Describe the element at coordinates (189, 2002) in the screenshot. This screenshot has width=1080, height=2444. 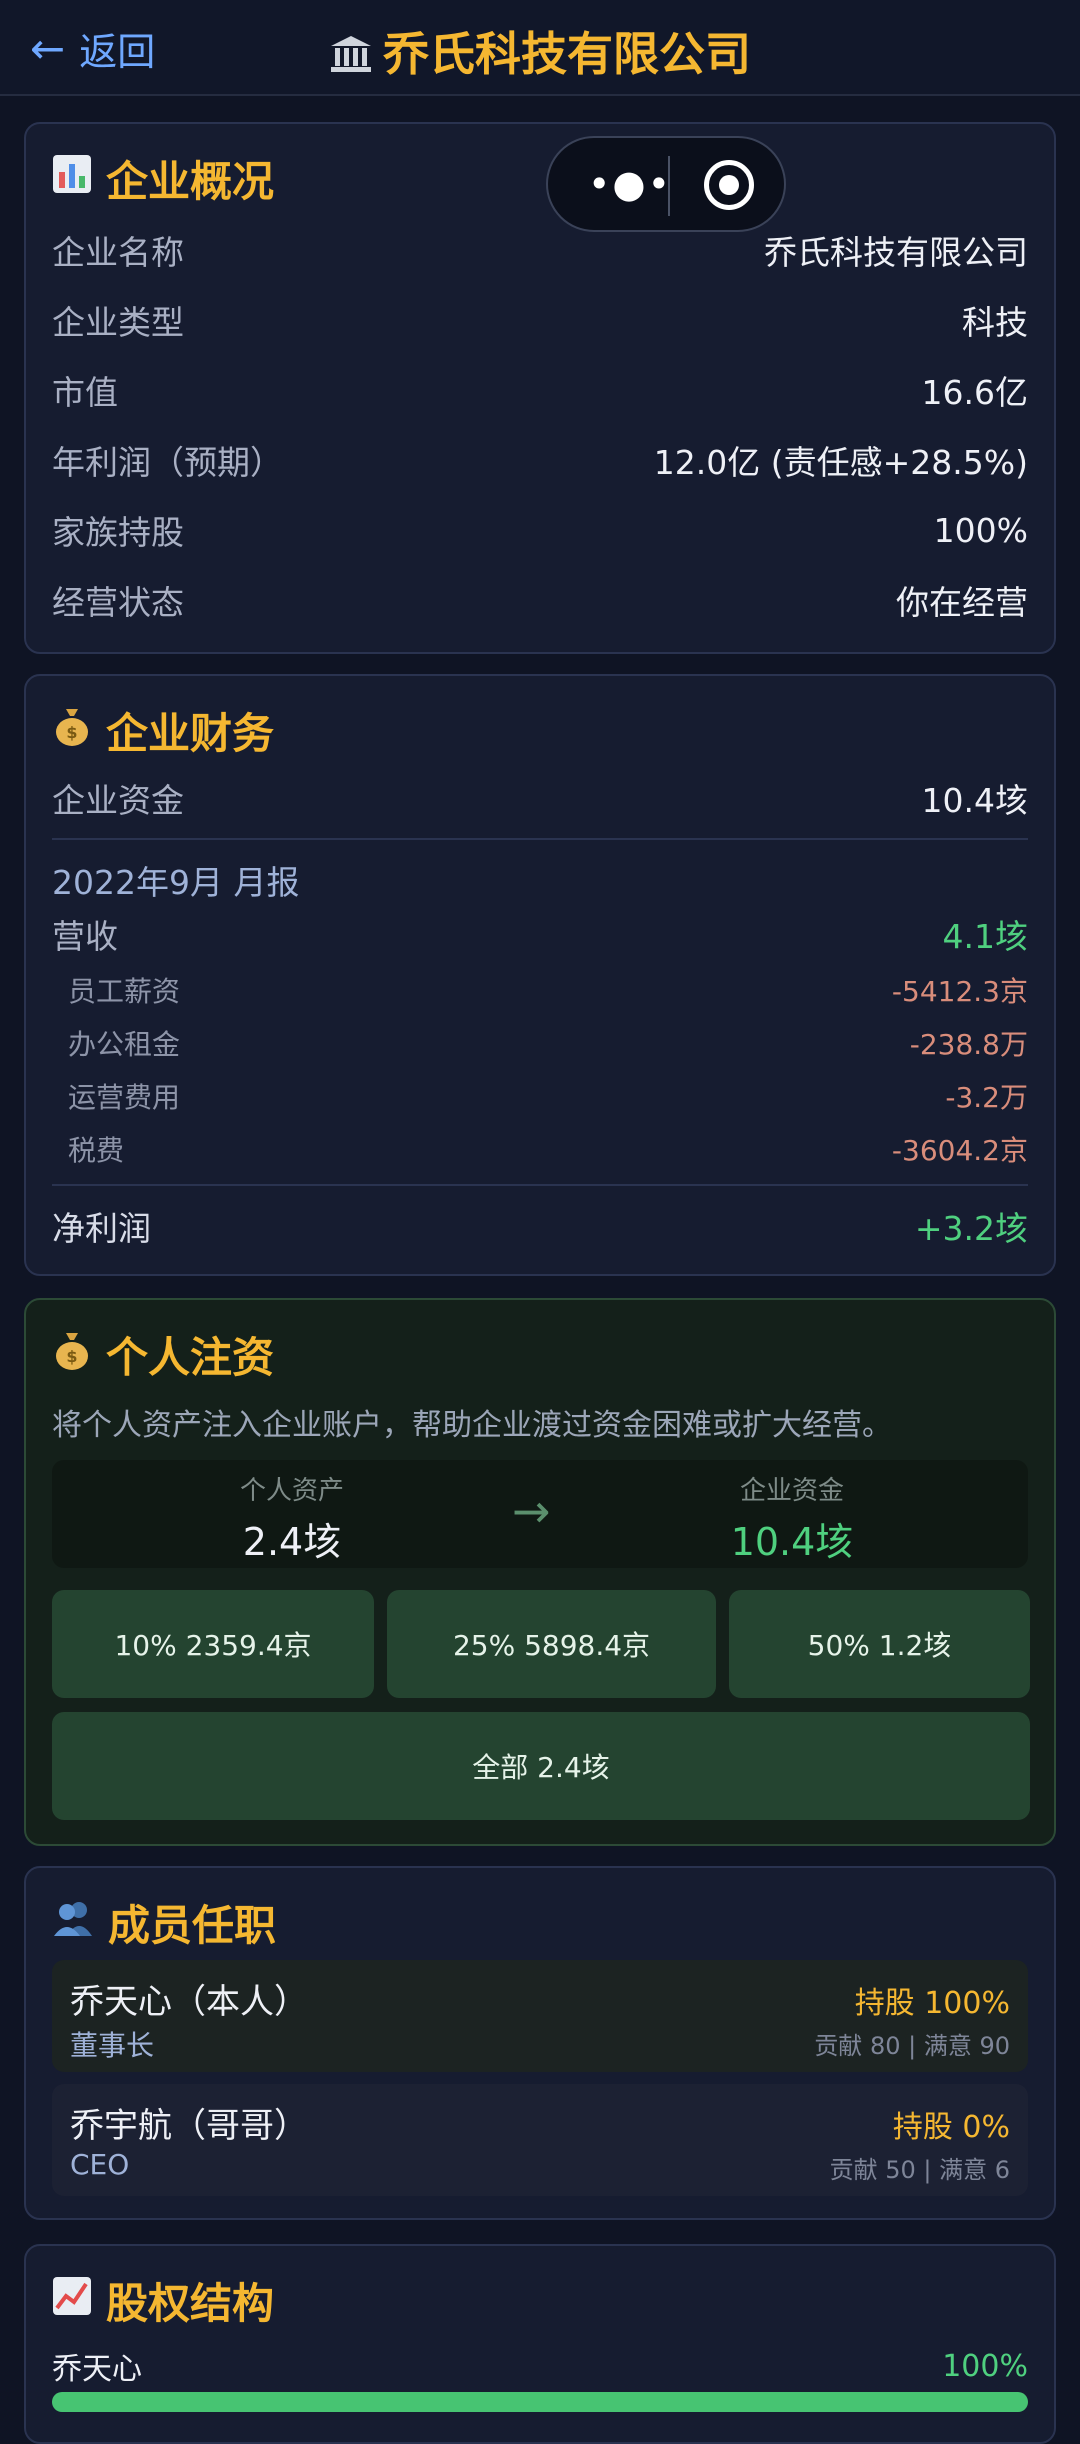
I see `member-name: 乔天心（本人）` at that location.